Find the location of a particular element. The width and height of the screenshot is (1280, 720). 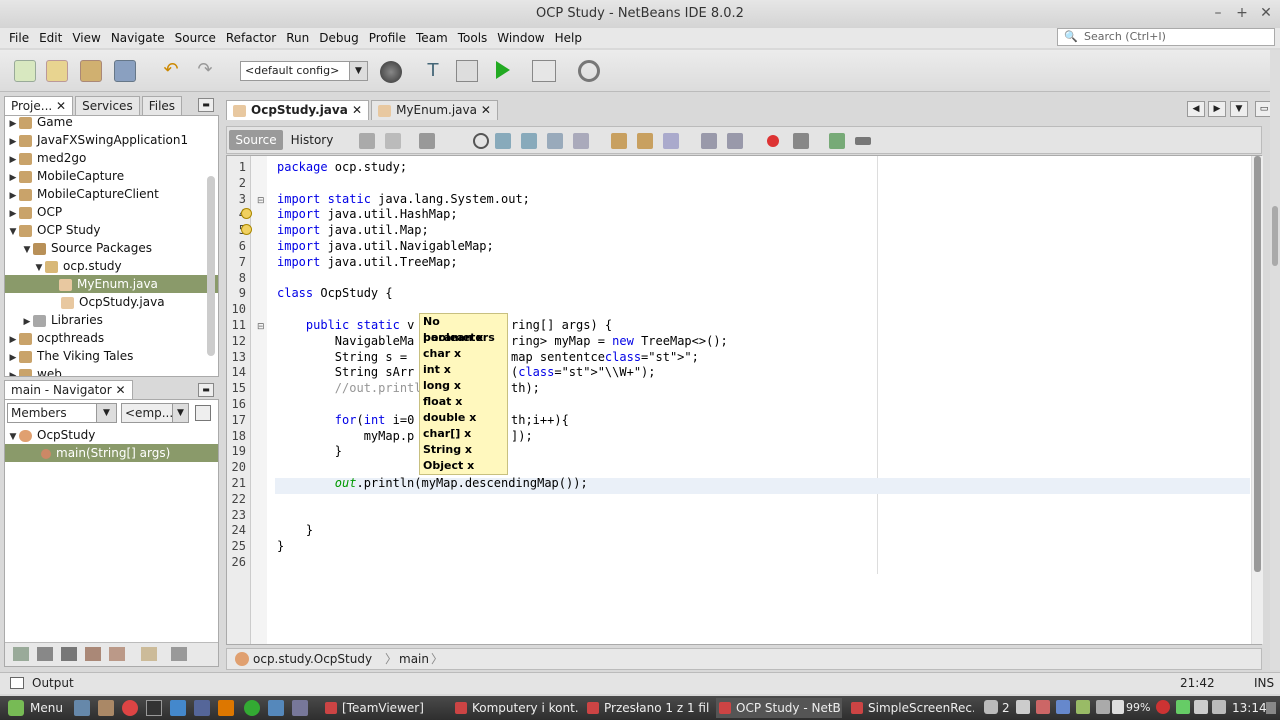

toggle-selection-icon is located at coordinates (581, 141).